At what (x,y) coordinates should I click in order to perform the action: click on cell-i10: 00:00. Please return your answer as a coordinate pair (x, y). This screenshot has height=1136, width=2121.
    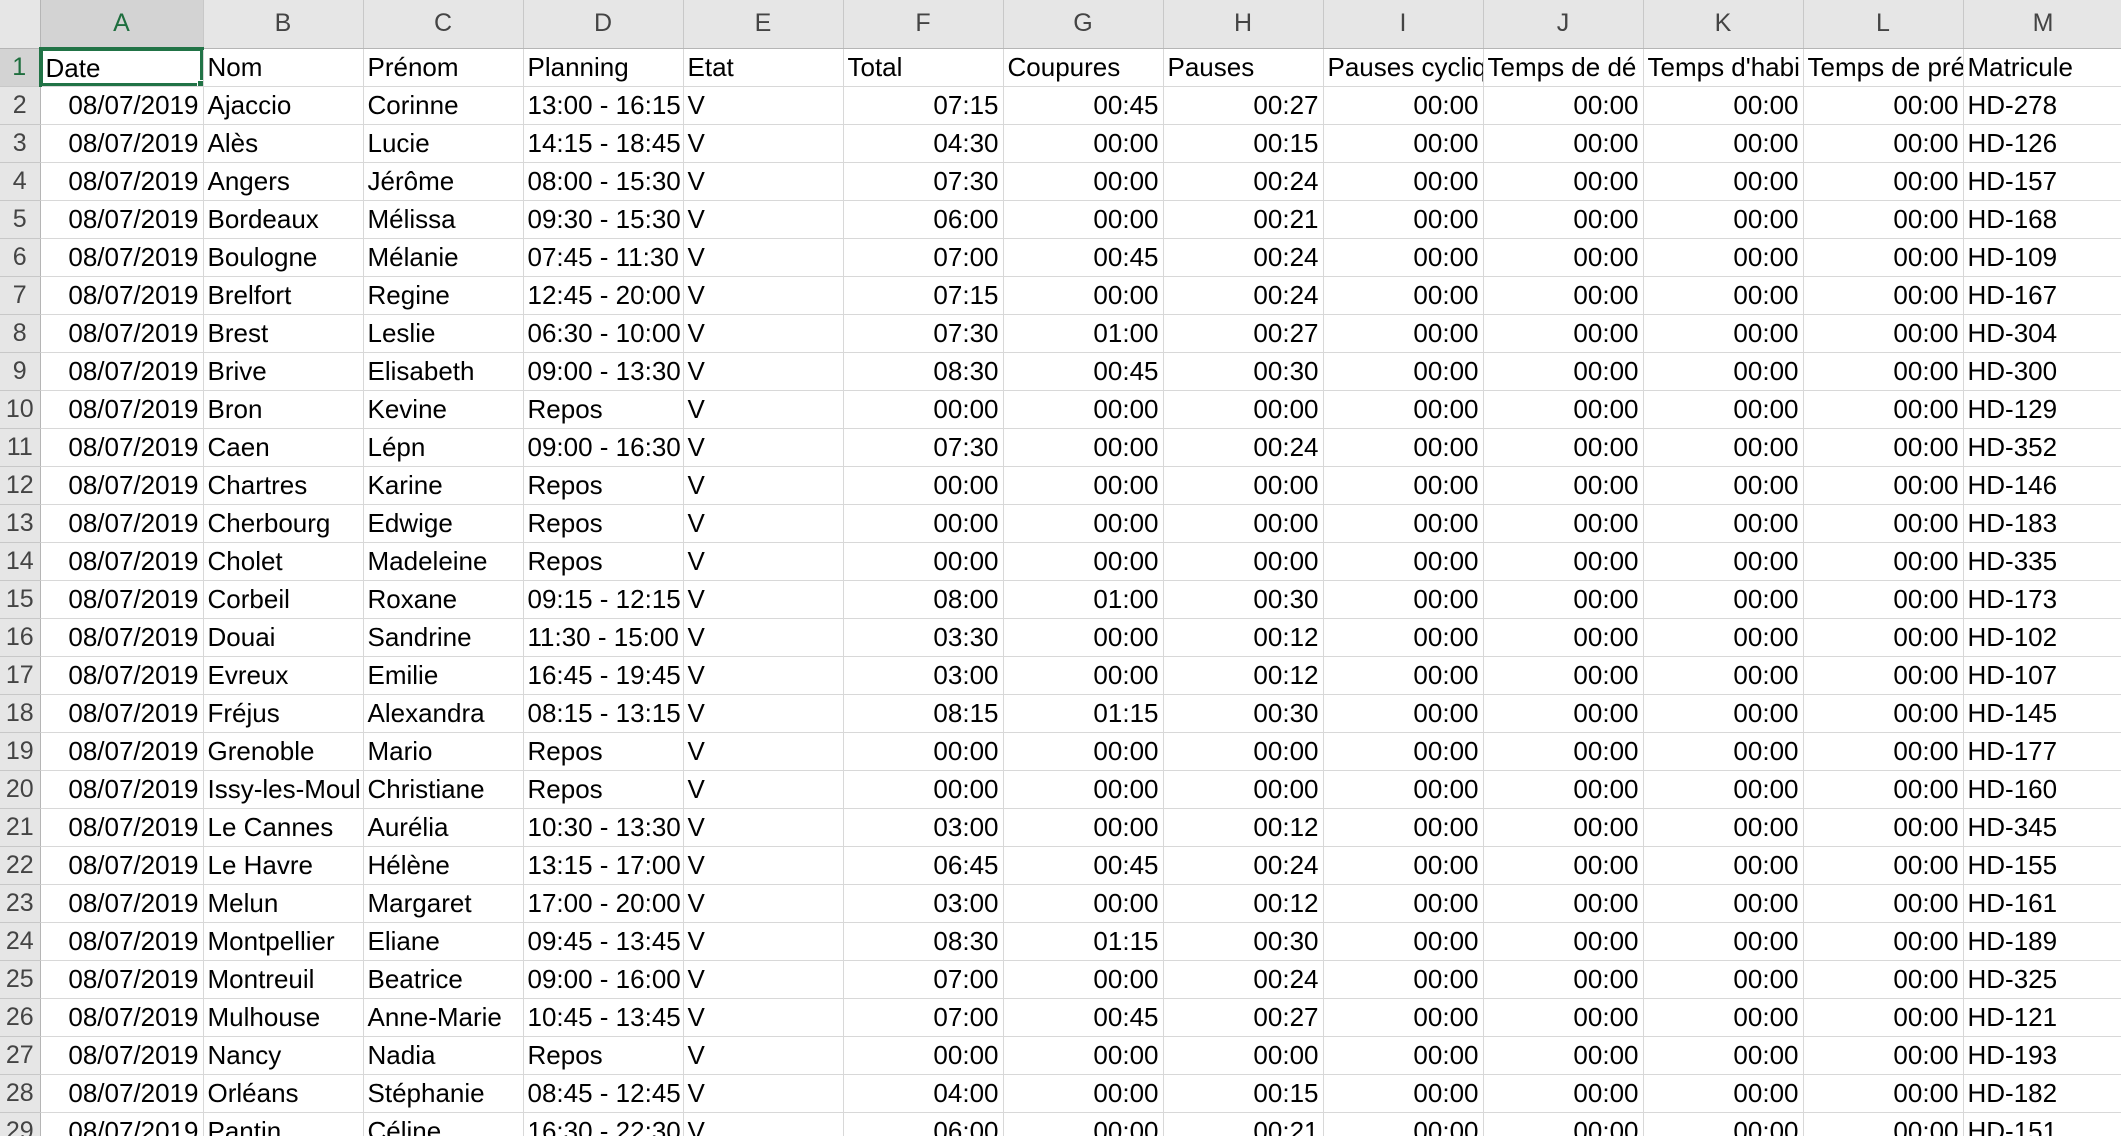
    Looking at the image, I should click on (1403, 409).